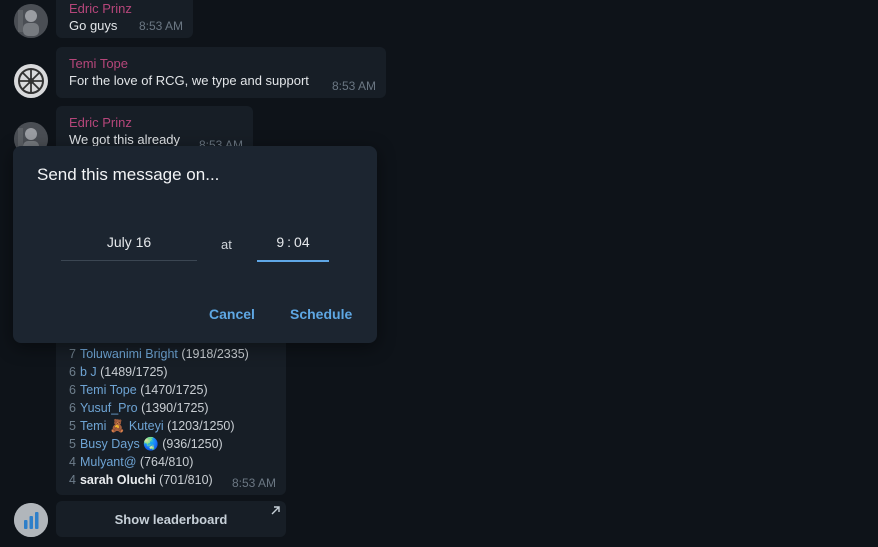 Image resolution: width=878 pixels, height=547 pixels. I want to click on leaderboard-user-name: sarah Oluchi, so click(117, 480).